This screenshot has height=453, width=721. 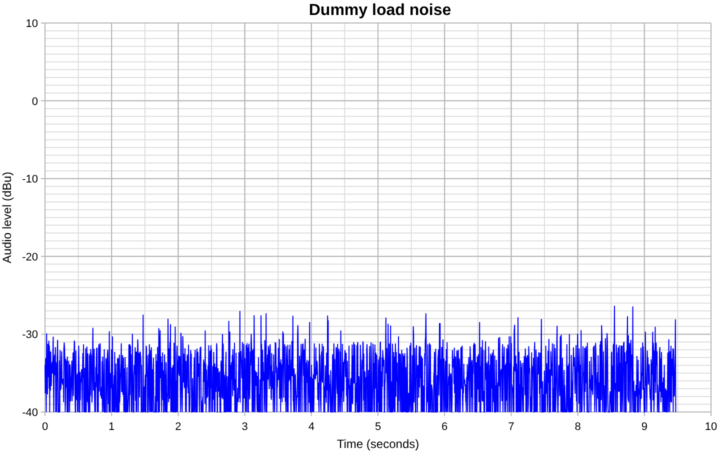 What do you see at coordinates (178, 427) in the screenshot?
I see `tick-label: 2` at bounding box center [178, 427].